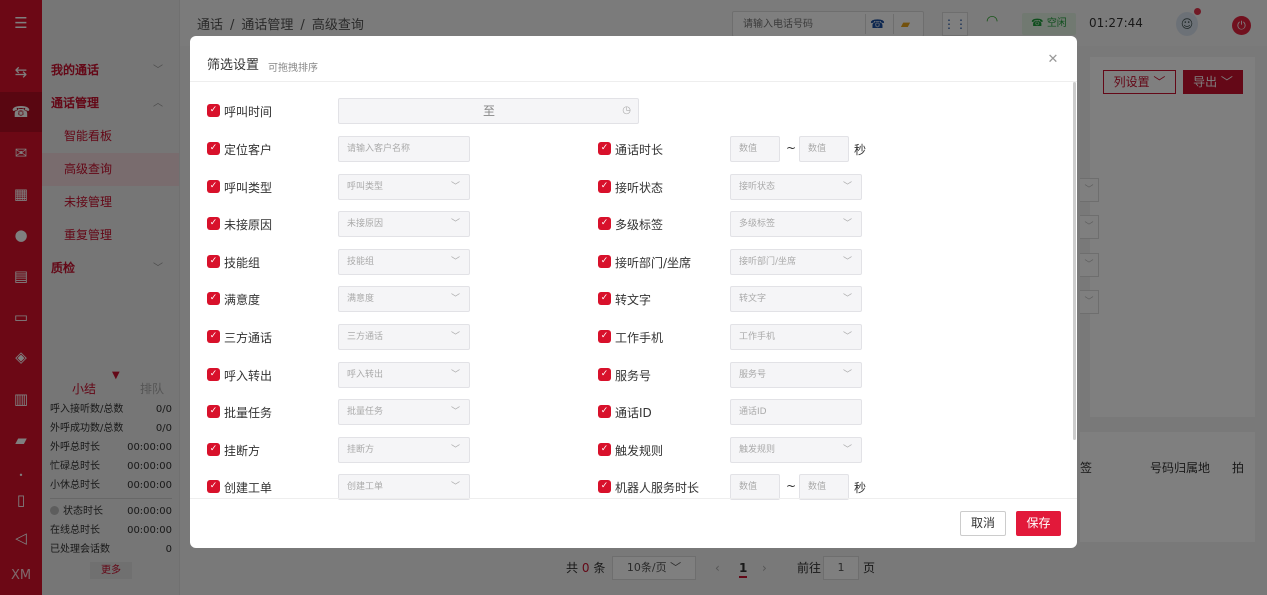  I want to click on dialog-subtitle: 可拖拽排序, so click(293, 68).